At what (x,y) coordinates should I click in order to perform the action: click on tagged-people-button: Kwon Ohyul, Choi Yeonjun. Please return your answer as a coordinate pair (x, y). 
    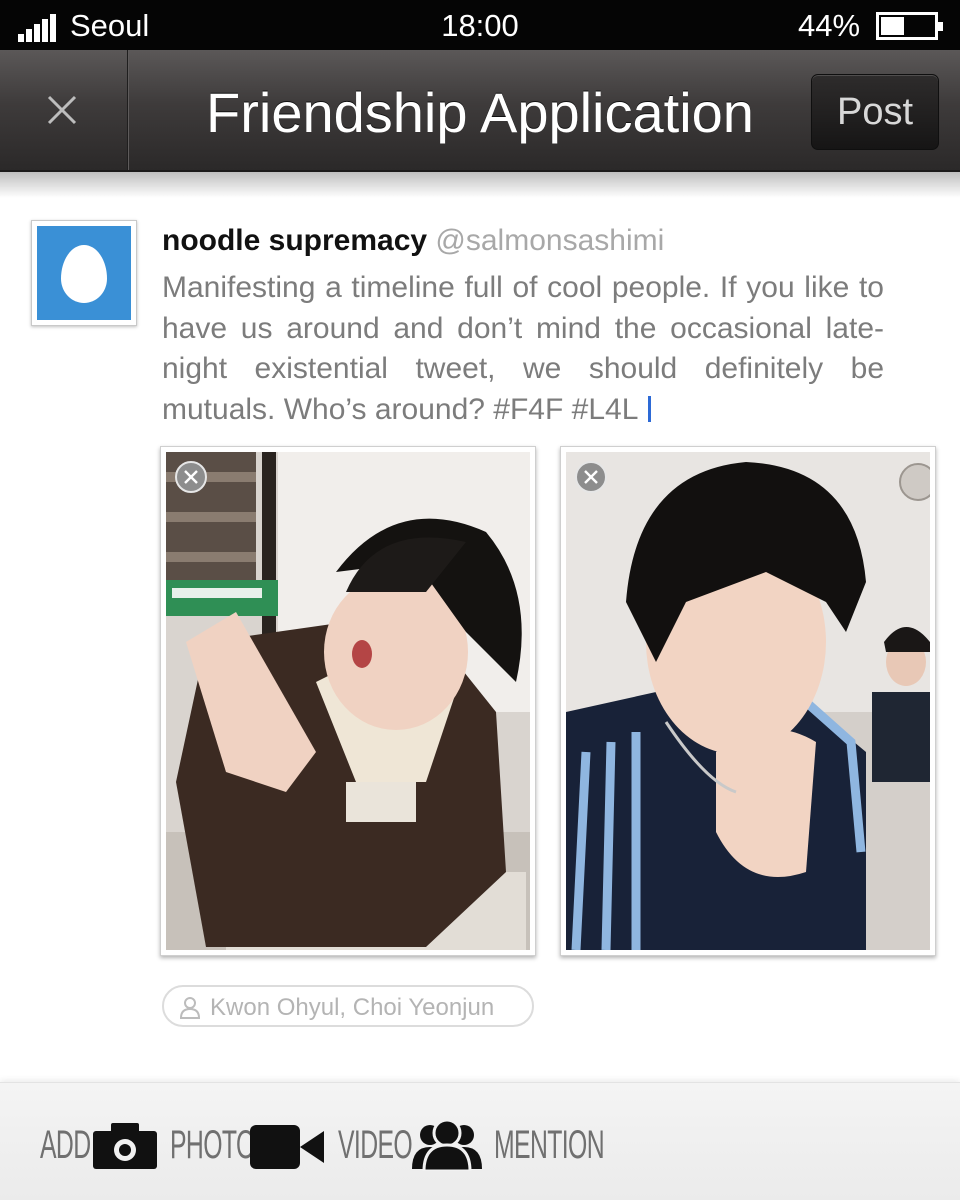
    Looking at the image, I should click on (348, 1006).